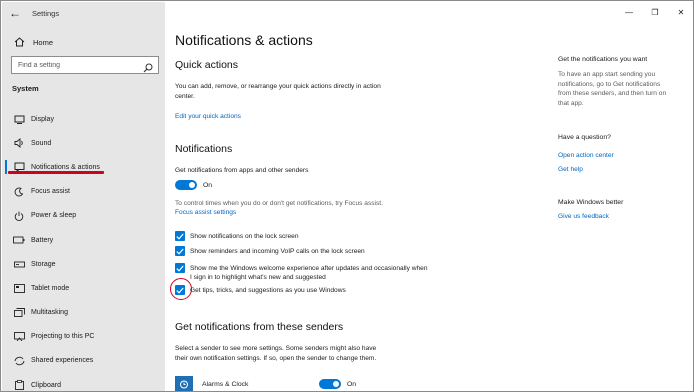 Image resolution: width=694 pixels, height=392 pixels. I want to click on sidebar-item-projecting: Projecting to this PC, so click(83, 337).